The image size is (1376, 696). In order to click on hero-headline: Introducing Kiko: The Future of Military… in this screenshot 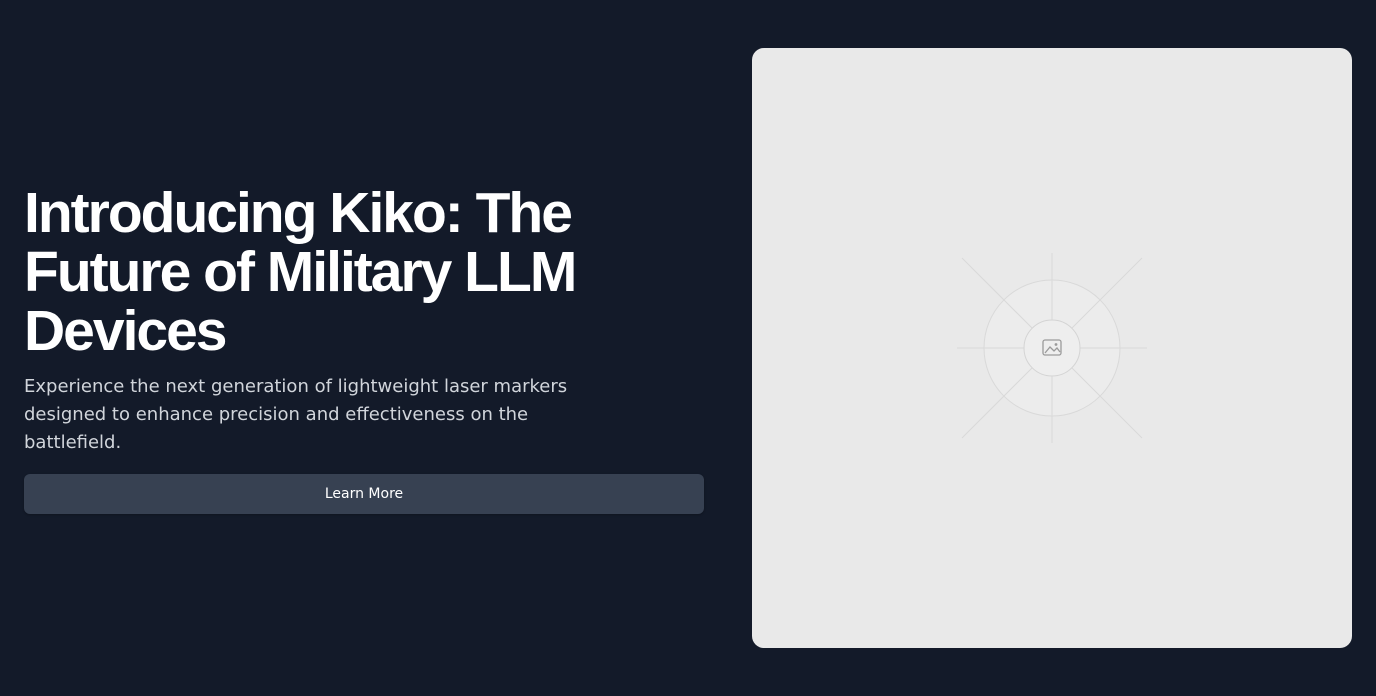, I will do `click(300, 272)`.